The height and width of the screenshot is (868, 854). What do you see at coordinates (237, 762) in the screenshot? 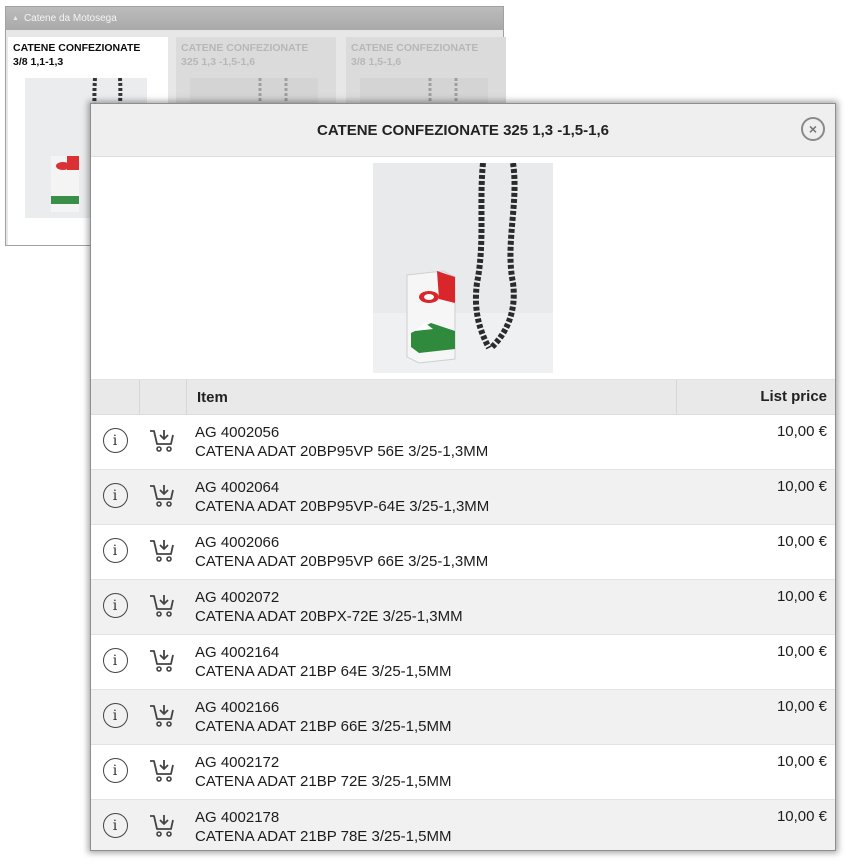
I see `item-code: AG 4002172` at bounding box center [237, 762].